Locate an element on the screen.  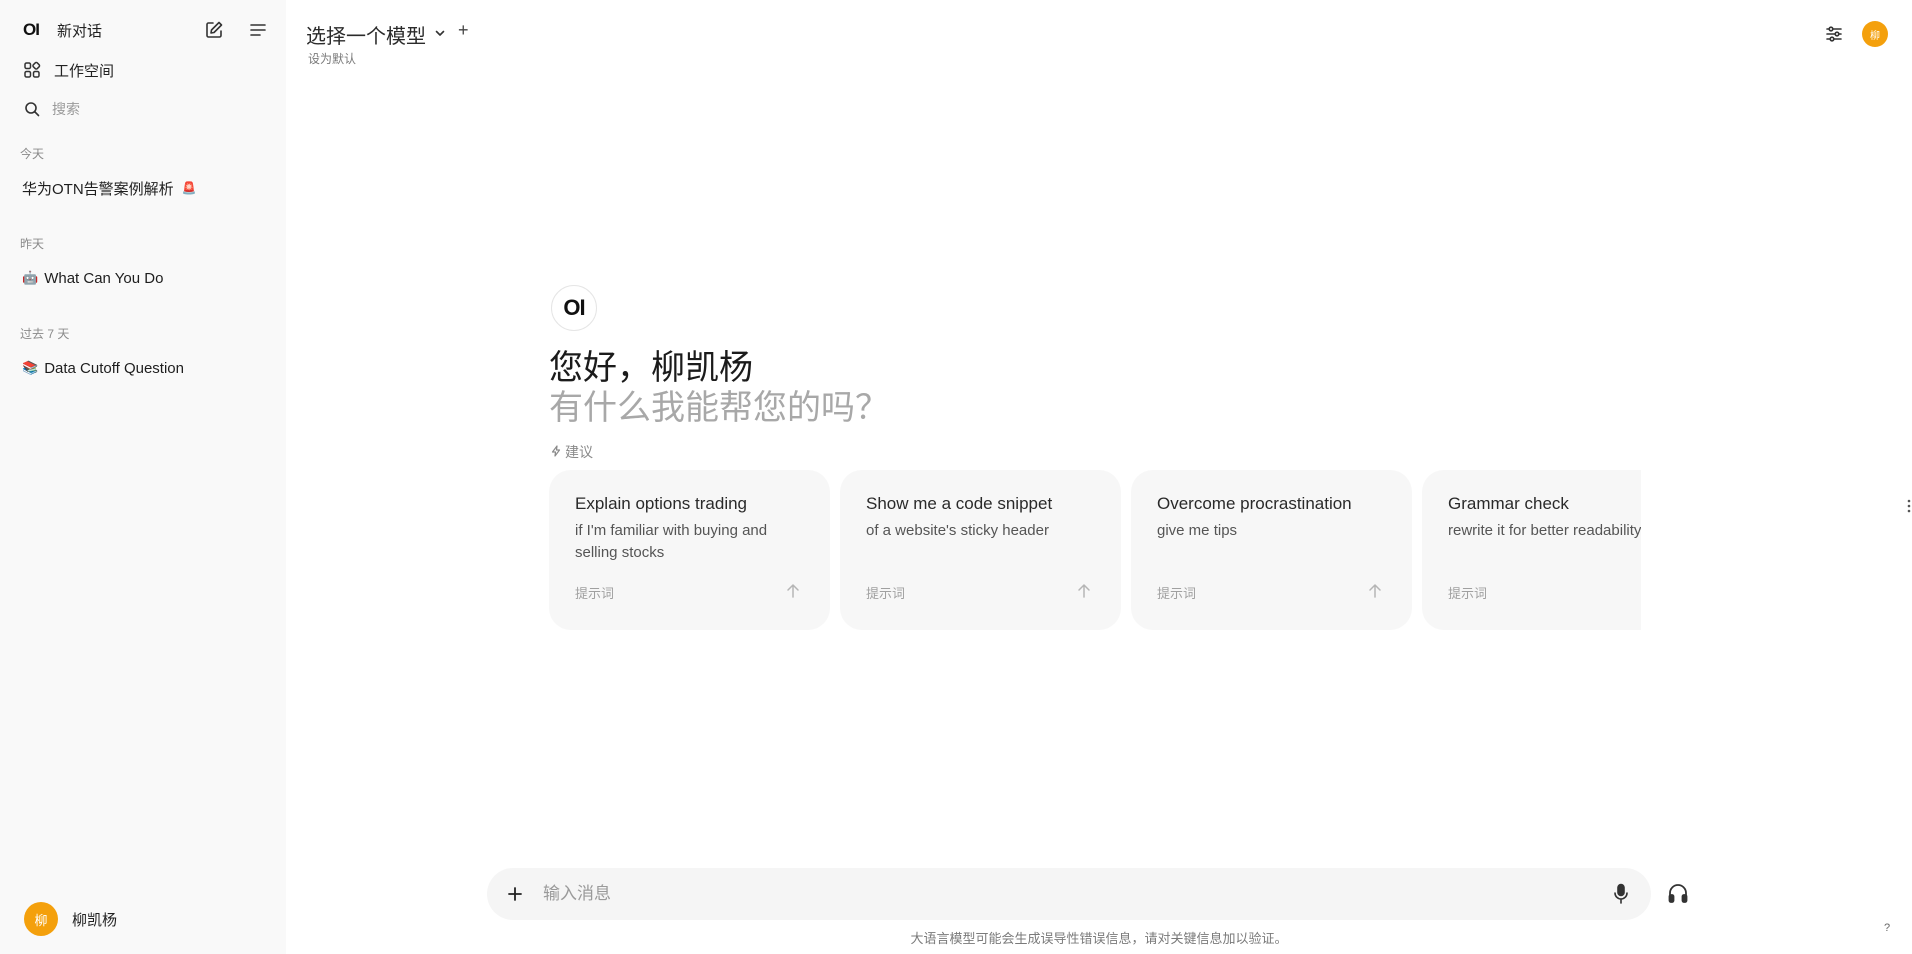
hero-logo: OI is located at coordinates (574, 308).